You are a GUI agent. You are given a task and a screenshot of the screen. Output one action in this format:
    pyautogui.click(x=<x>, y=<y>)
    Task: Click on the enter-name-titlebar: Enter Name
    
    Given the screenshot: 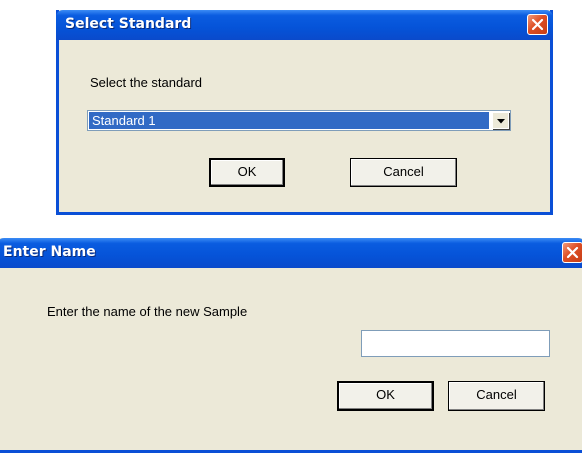 What is the action you would take?
    pyautogui.click(x=291, y=253)
    